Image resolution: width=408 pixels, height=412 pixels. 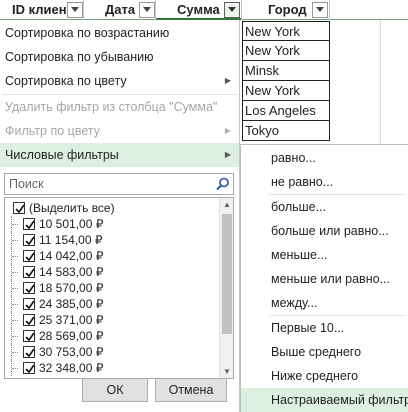 I want to click on ok-button: ОК, so click(x=115, y=390).